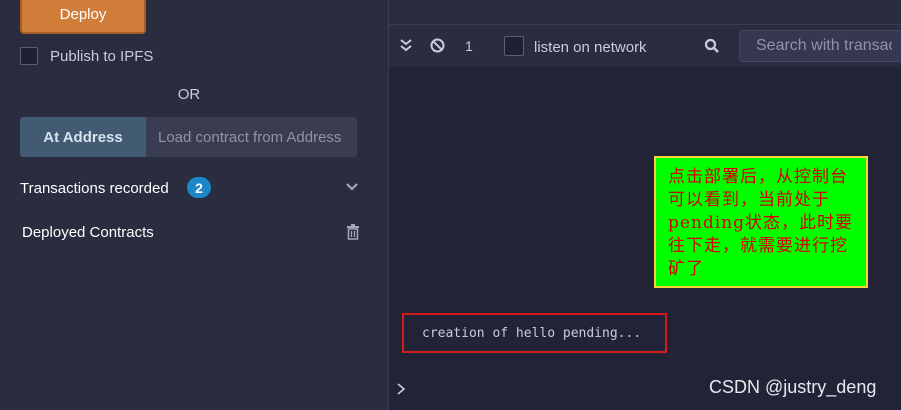 The height and width of the screenshot is (410, 901). I want to click on transaction-search-input, so click(820, 46).